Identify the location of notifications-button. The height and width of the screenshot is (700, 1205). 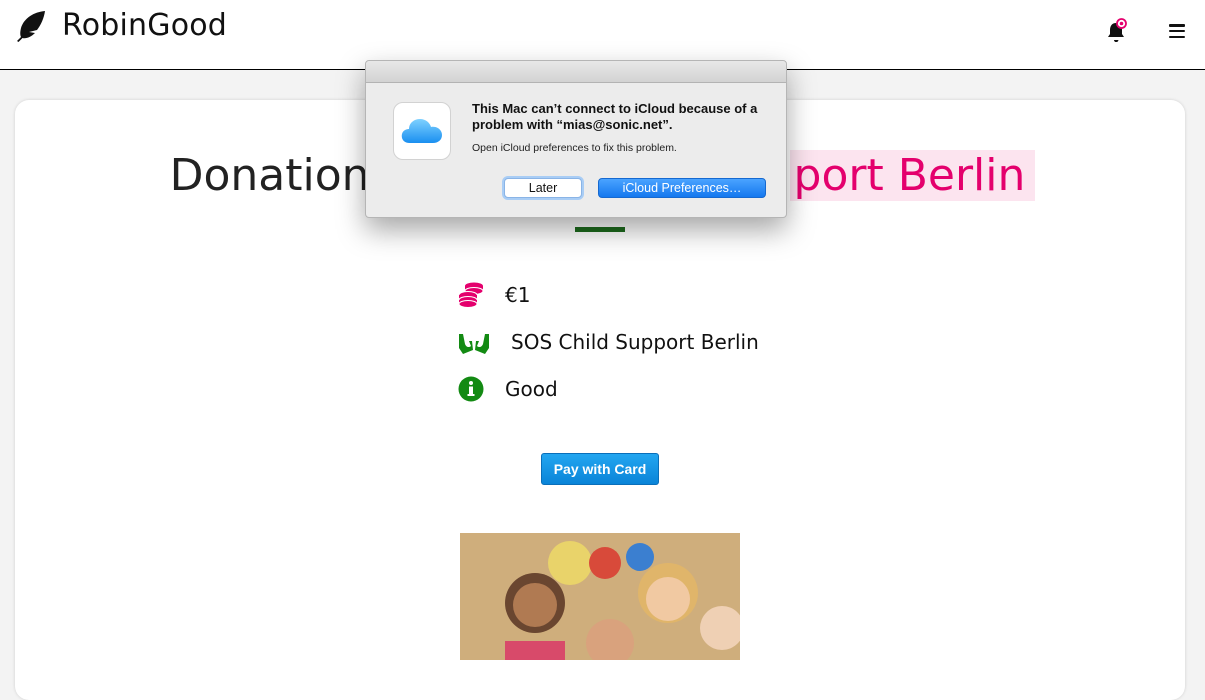
(1116, 30).